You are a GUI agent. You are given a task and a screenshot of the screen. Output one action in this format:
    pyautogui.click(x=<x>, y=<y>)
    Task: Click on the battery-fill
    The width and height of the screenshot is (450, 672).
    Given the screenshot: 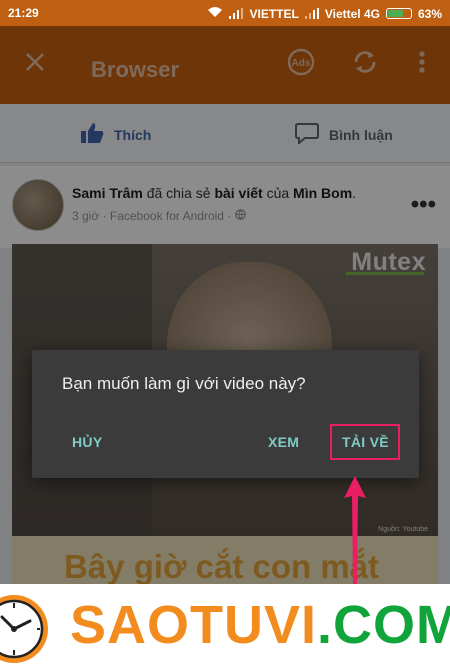 What is the action you would take?
    pyautogui.click(x=395, y=13)
    